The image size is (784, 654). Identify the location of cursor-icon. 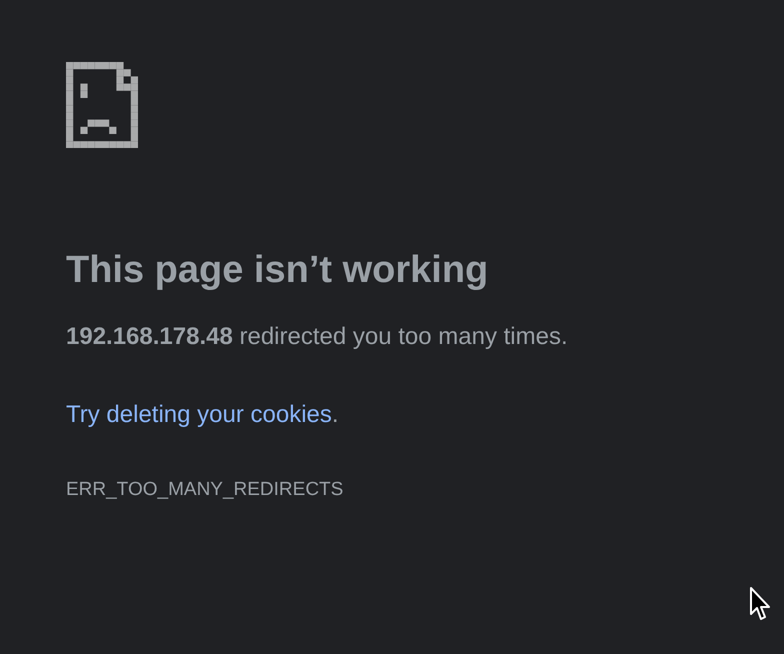
(760, 604).